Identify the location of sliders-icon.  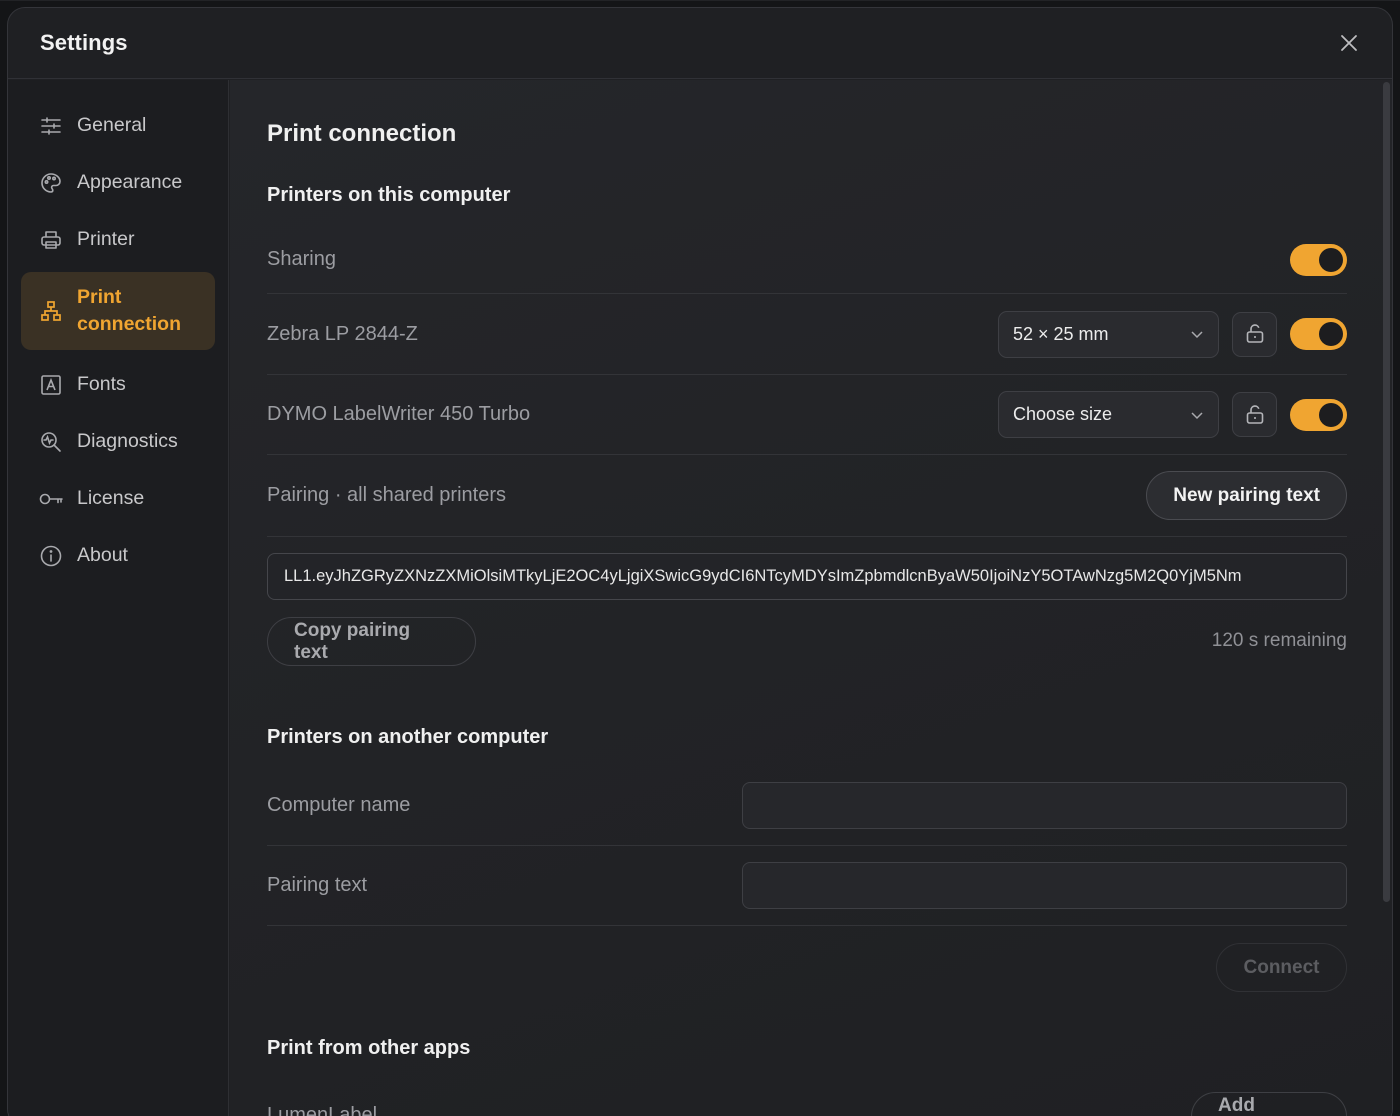
(51, 126).